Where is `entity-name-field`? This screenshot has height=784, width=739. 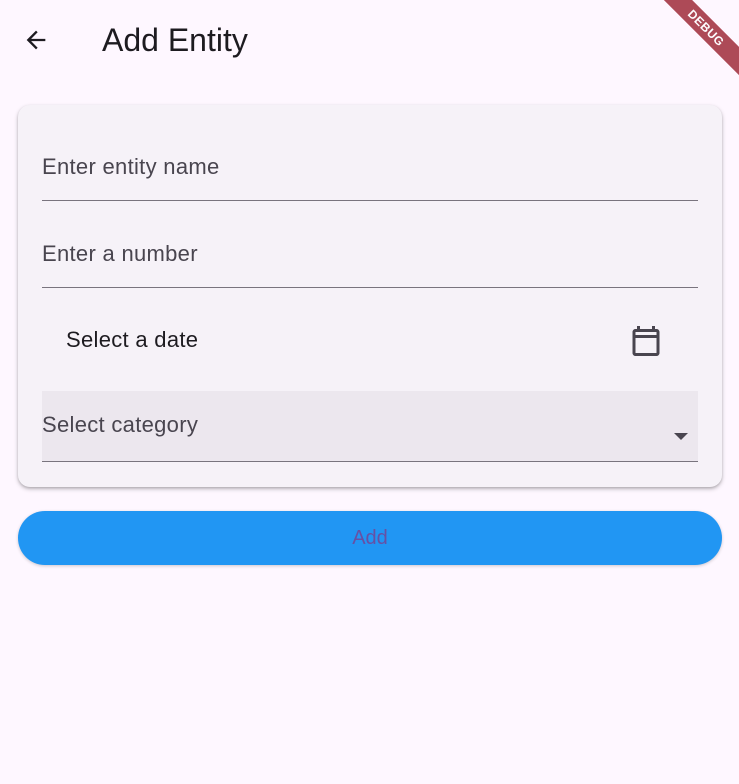
entity-name-field is located at coordinates (370, 173).